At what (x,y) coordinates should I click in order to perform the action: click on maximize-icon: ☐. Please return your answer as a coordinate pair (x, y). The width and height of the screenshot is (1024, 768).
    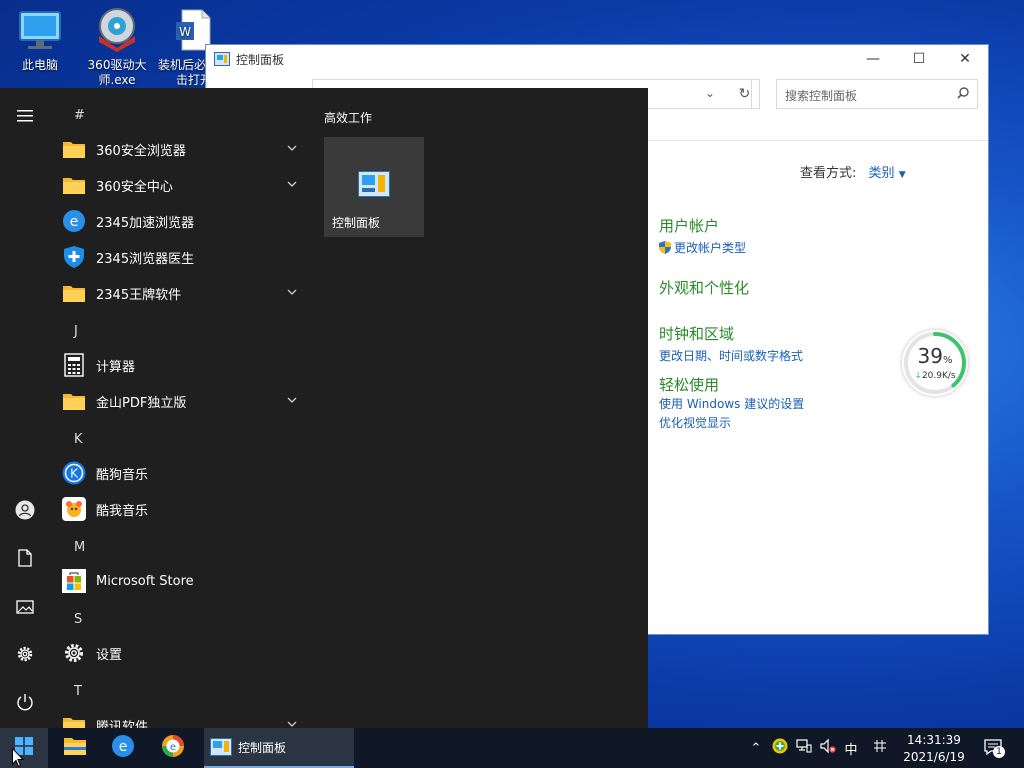
    Looking at the image, I should click on (919, 59).